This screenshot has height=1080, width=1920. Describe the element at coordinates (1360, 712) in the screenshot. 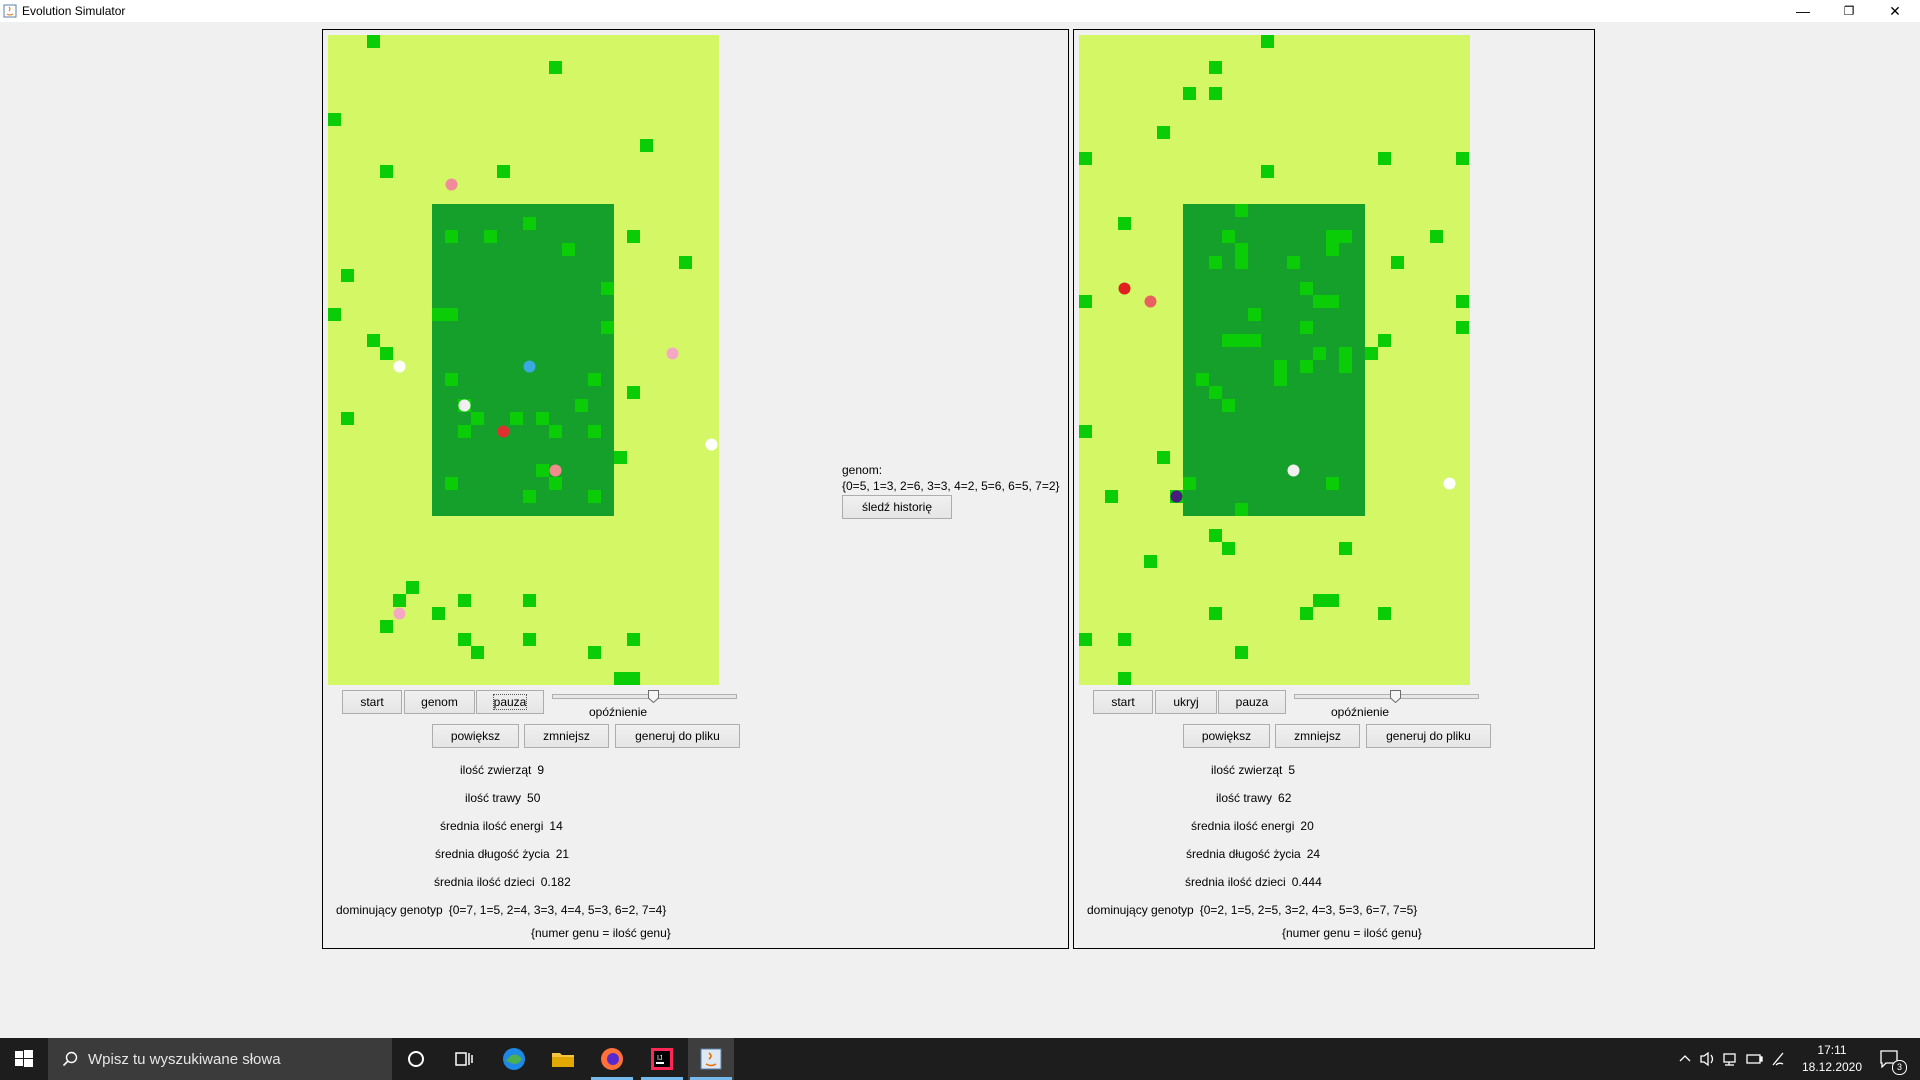

I see `delay-slider-label: opóźnienie` at that location.